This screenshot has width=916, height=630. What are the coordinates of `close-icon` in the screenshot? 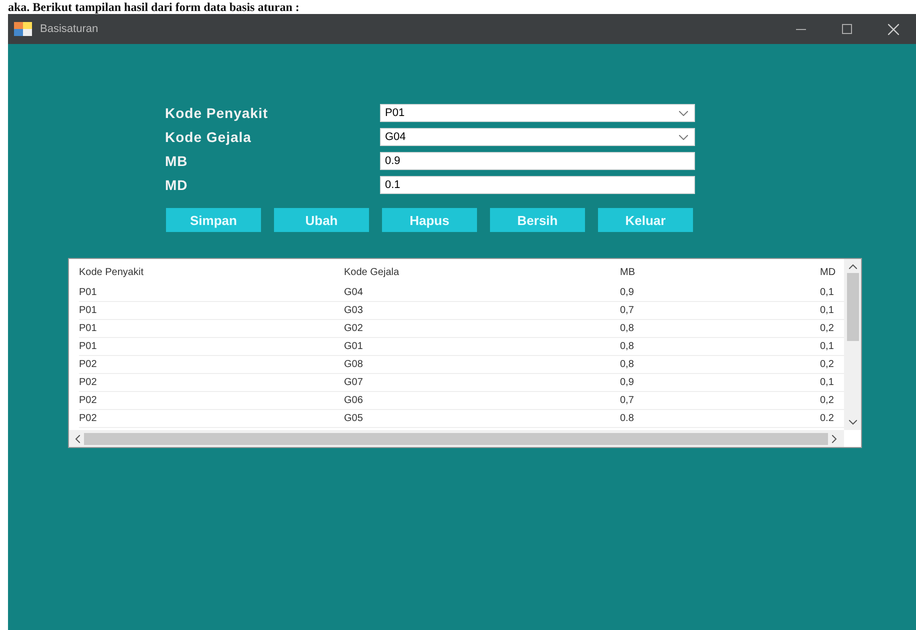 It's located at (893, 29).